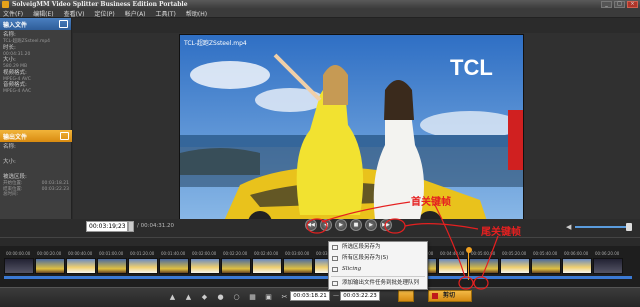 Image resolution: width=640 pixels, height=307 pixels. I want to click on output-size-label: 大小:, so click(9, 162).